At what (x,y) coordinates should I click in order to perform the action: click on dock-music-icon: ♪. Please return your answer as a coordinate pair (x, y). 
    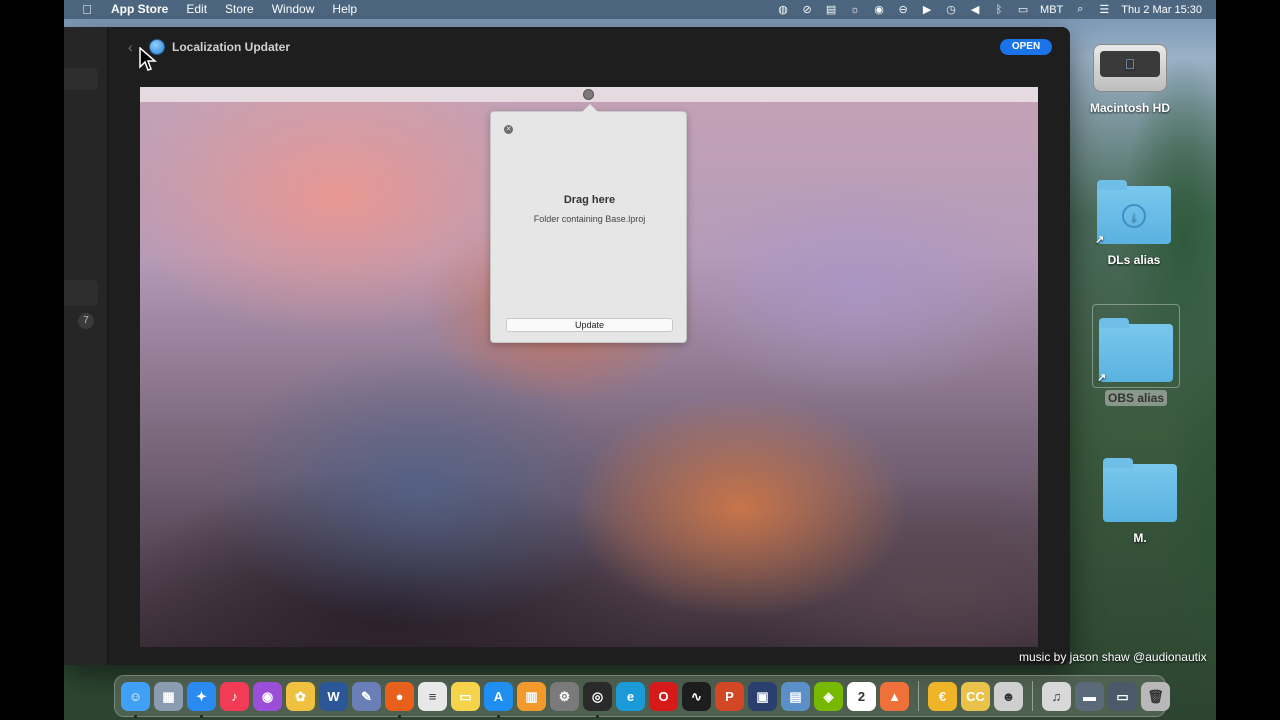
    Looking at the image, I should click on (234, 696).